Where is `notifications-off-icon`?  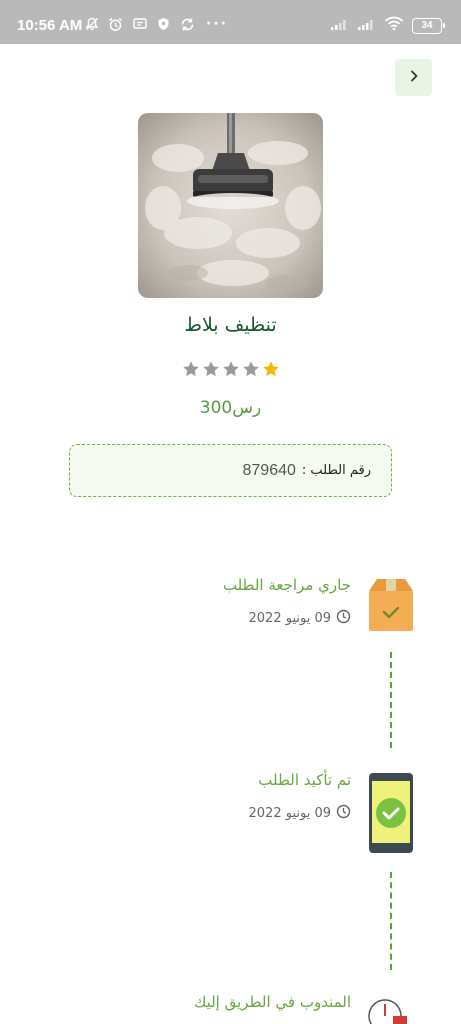
notifications-off-icon is located at coordinates (91, 24).